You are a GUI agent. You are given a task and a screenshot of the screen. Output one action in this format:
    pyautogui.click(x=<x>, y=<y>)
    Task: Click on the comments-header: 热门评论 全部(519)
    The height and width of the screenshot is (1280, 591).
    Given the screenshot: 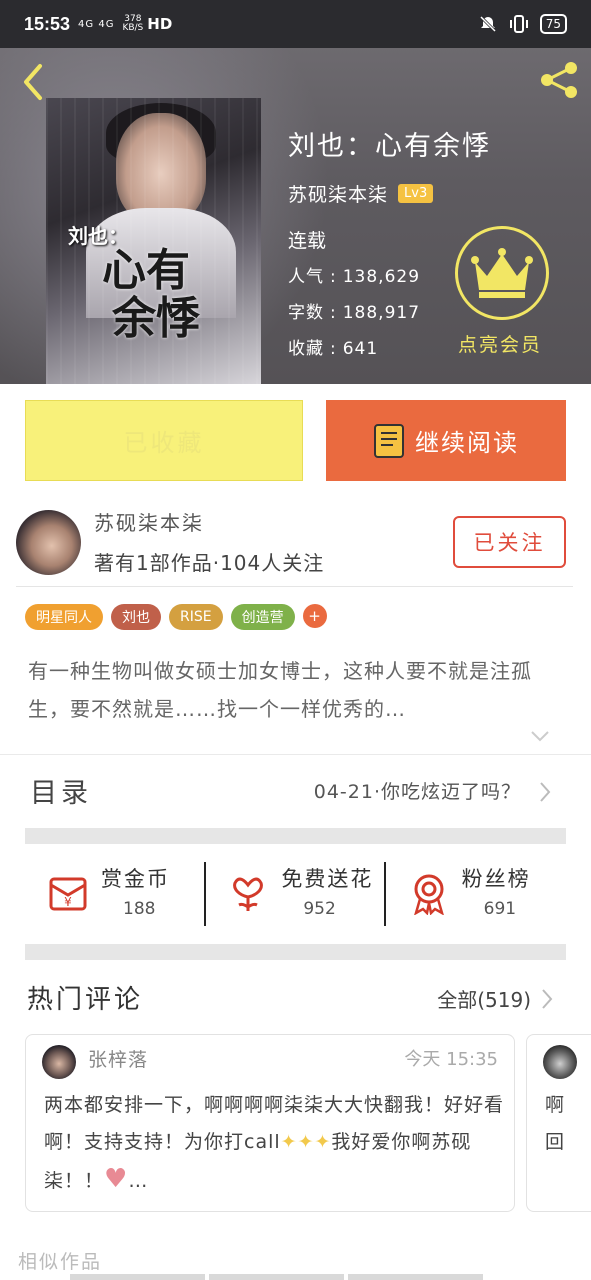 What is the action you would take?
    pyautogui.click(x=295, y=994)
    